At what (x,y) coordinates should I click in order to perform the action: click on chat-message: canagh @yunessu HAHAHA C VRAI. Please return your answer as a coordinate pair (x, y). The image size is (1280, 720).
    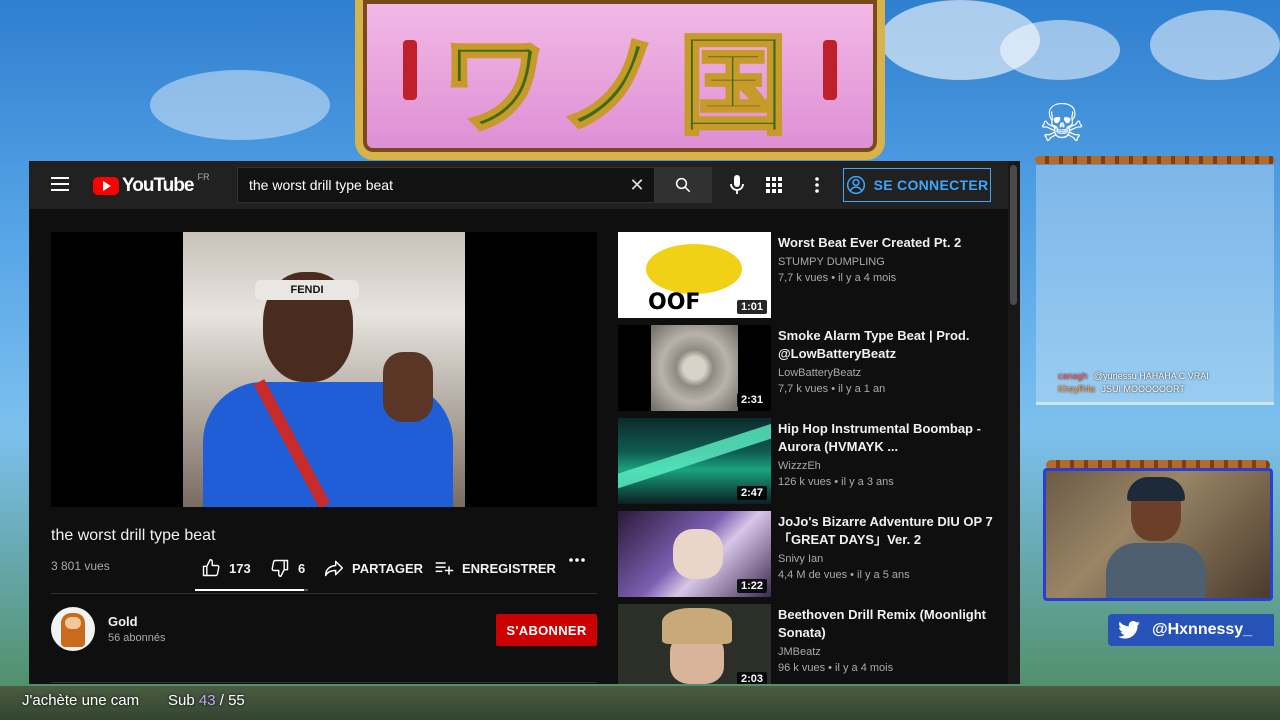
    Looking at the image, I should click on (1133, 376).